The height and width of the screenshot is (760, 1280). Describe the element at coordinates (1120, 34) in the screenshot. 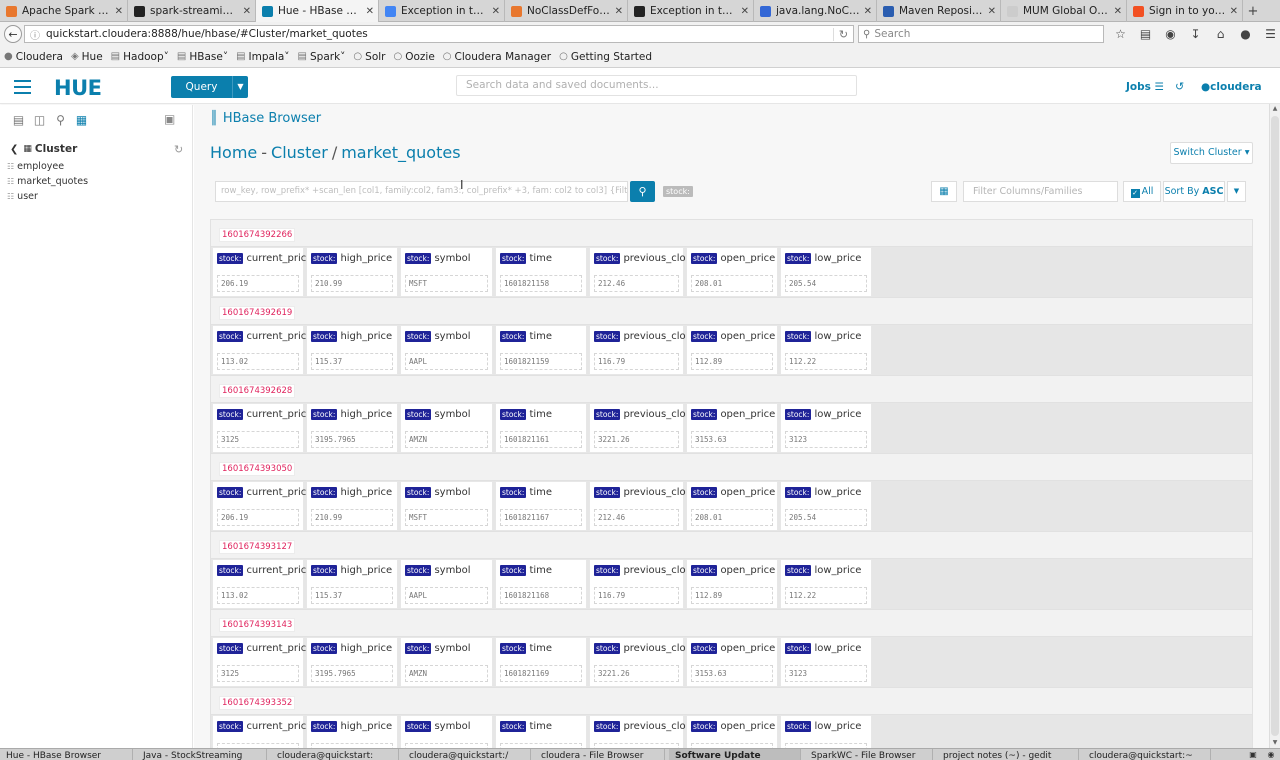

I see `bookmark-star-icon: ☆` at that location.